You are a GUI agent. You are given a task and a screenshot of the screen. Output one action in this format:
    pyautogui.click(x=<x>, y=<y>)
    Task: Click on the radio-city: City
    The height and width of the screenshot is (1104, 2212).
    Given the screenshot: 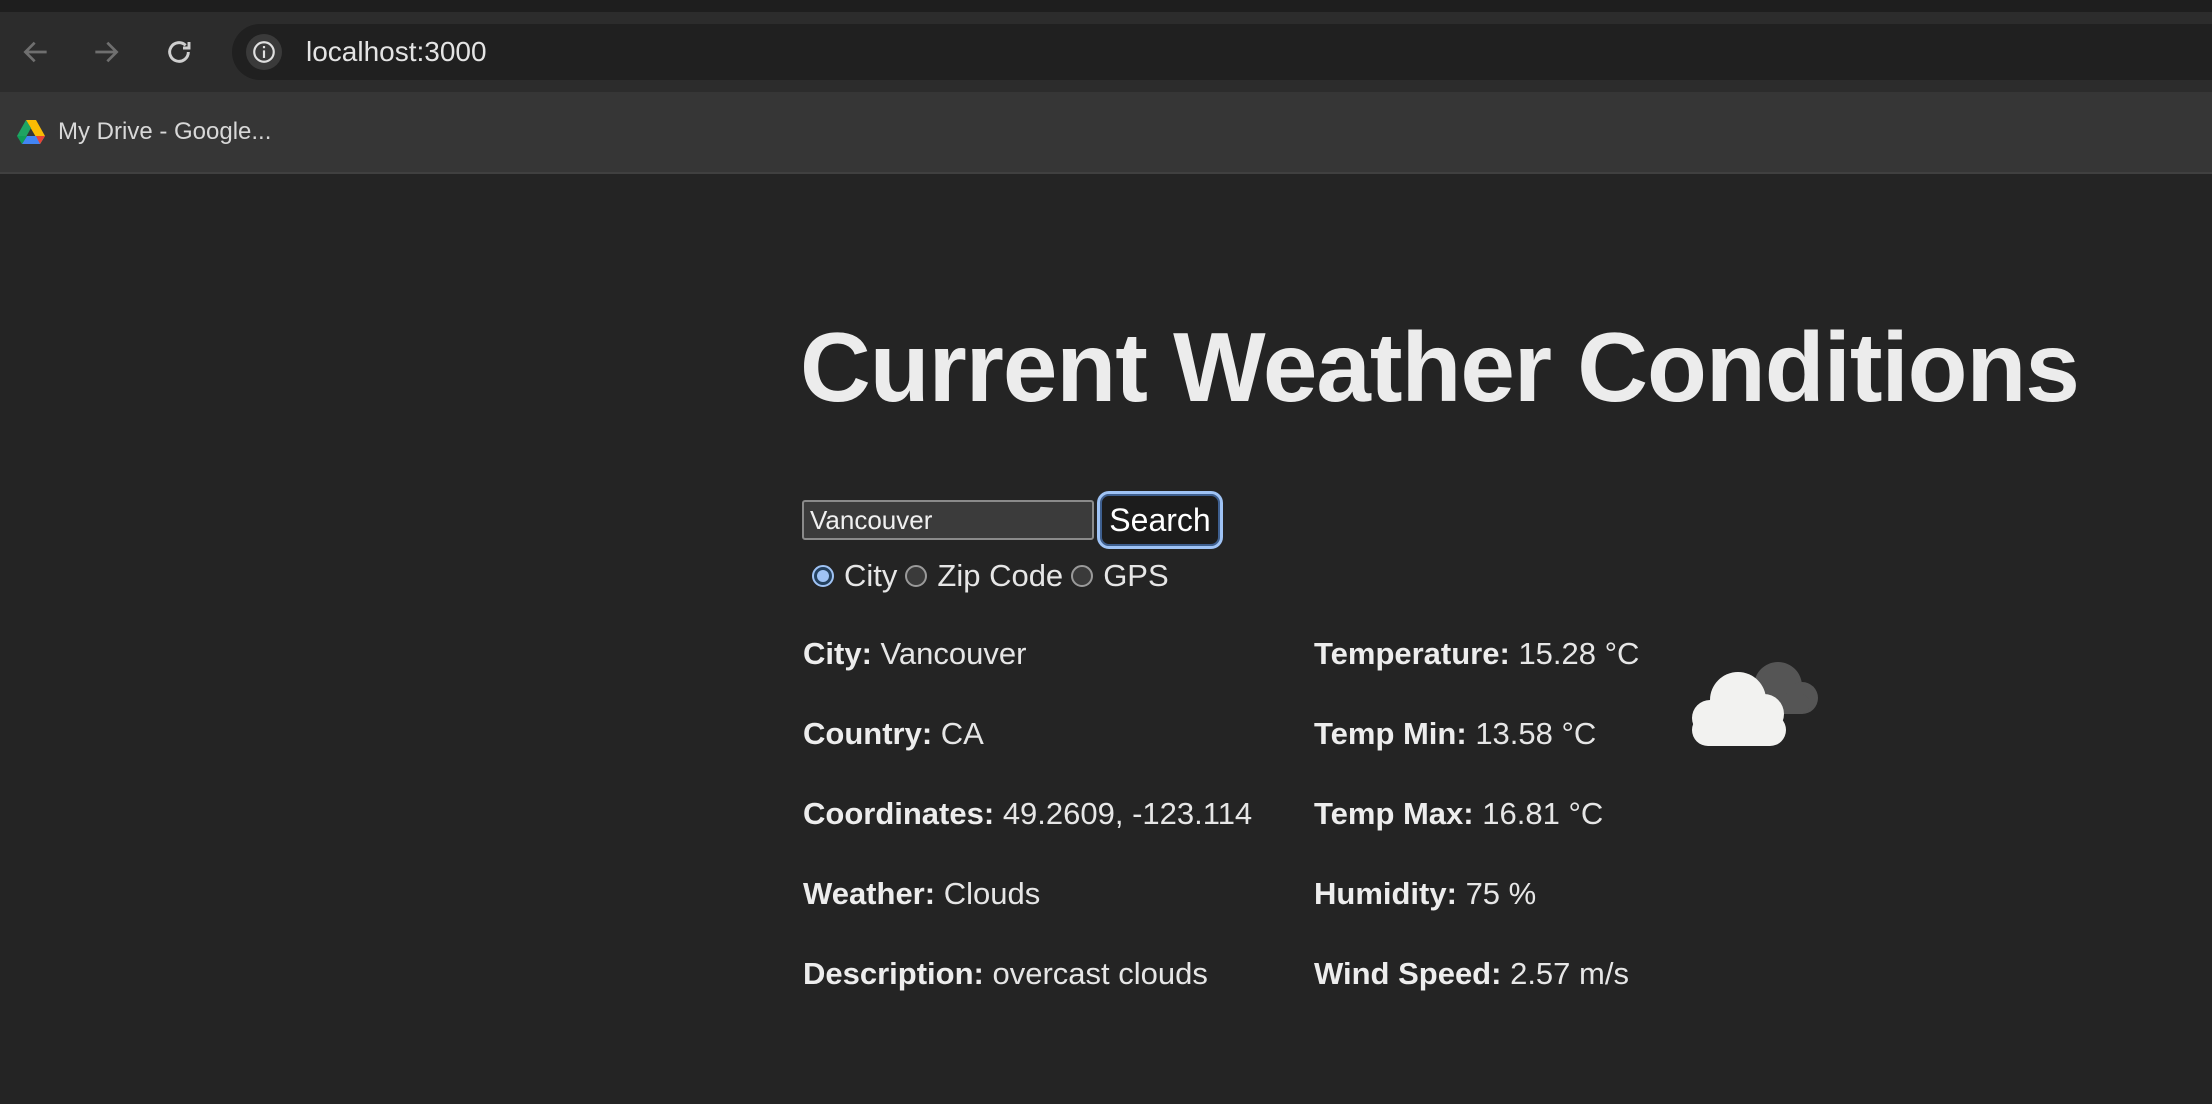 What is the action you would take?
    pyautogui.click(x=854, y=576)
    